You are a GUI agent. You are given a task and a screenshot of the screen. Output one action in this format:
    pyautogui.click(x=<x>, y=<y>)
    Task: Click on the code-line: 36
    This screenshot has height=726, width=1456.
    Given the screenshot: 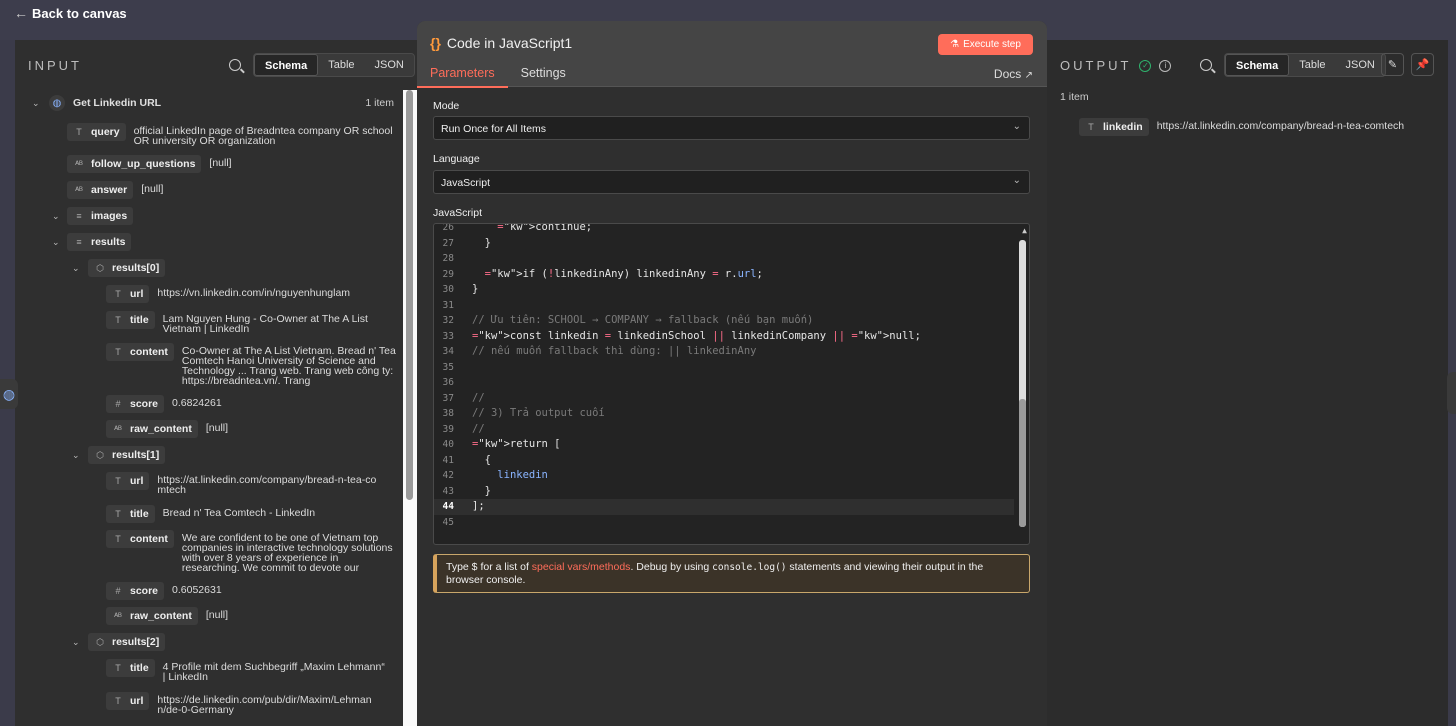 What is the action you would take?
    pyautogui.click(x=724, y=383)
    